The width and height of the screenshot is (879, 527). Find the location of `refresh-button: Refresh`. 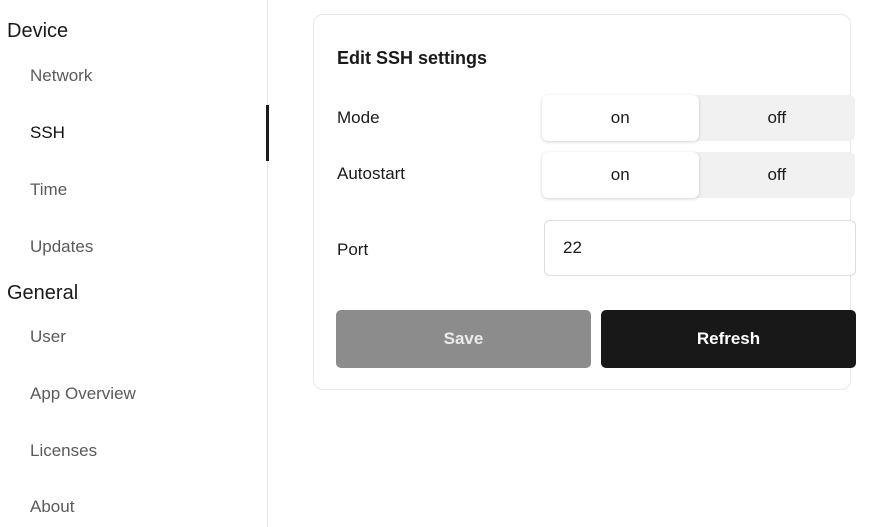

refresh-button: Refresh is located at coordinates (728, 339).